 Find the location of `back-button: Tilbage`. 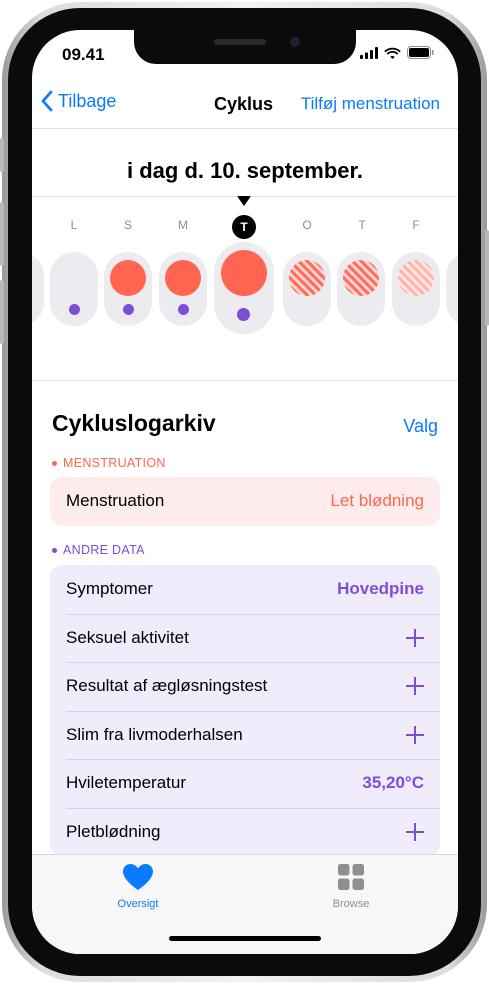

back-button: Tilbage is located at coordinates (78, 101).